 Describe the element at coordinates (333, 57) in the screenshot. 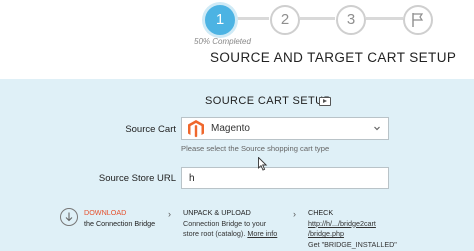

I see `page-title: SOURCE AND TARGET CART SETUP` at that location.